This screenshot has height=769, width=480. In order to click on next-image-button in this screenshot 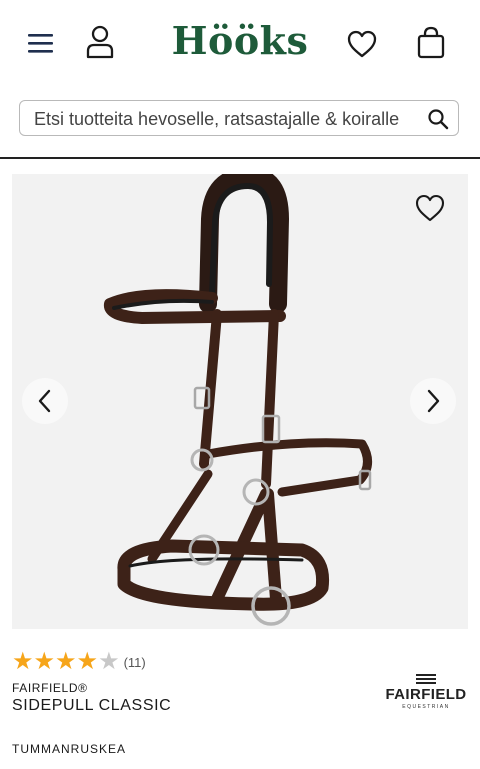, I will do `click(433, 401)`.